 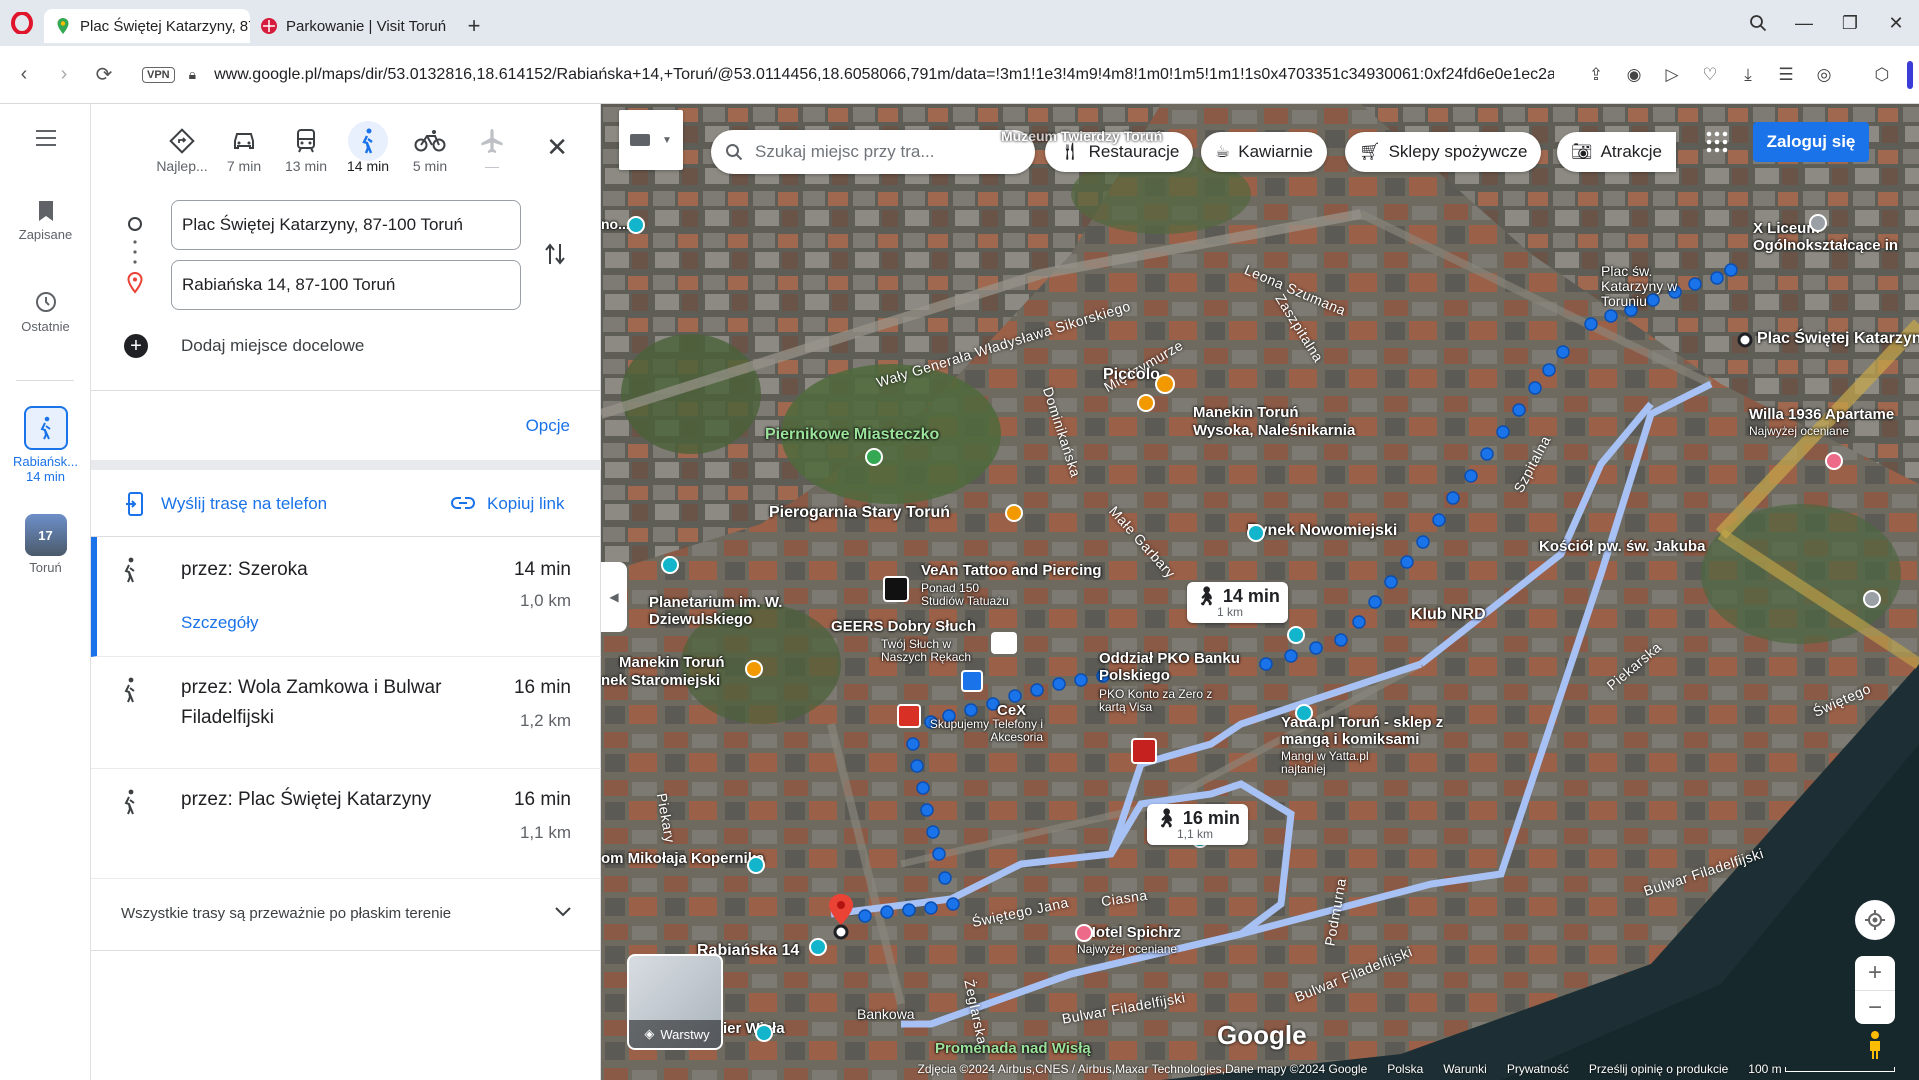 What do you see at coordinates (903, 626) in the screenshot?
I see `place-label: GEERS Dobry Słuch` at bounding box center [903, 626].